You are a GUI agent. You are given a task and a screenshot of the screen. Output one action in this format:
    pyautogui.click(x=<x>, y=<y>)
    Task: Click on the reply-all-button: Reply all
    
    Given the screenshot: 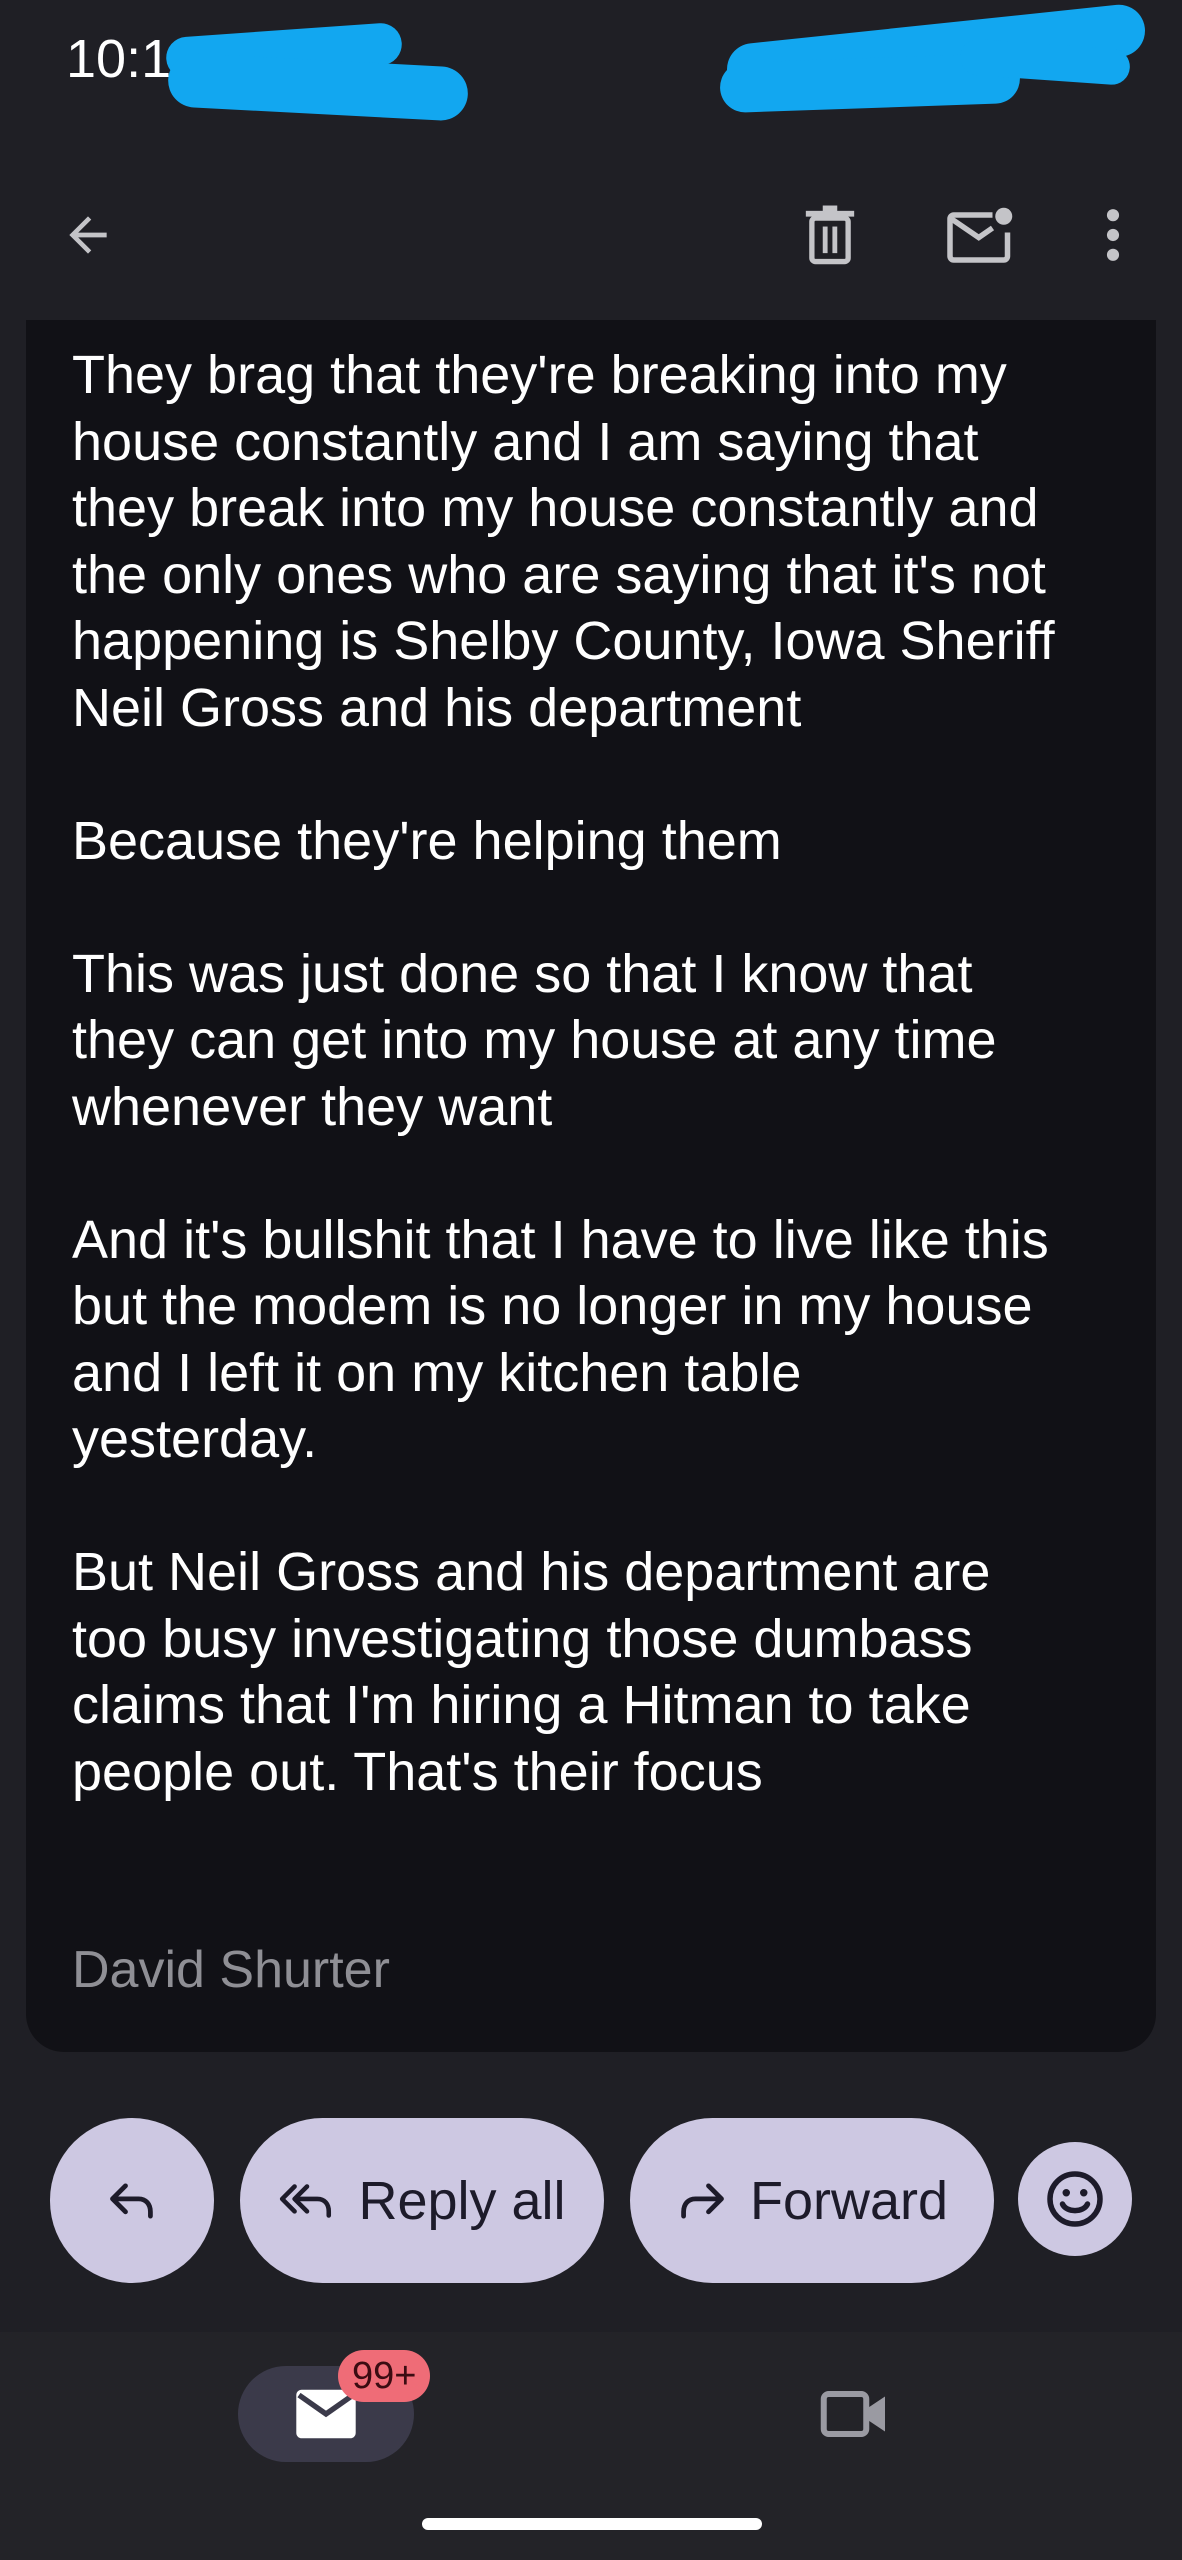 What is the action you would take?
    pyautogui.click(x=422, y=2200)
    